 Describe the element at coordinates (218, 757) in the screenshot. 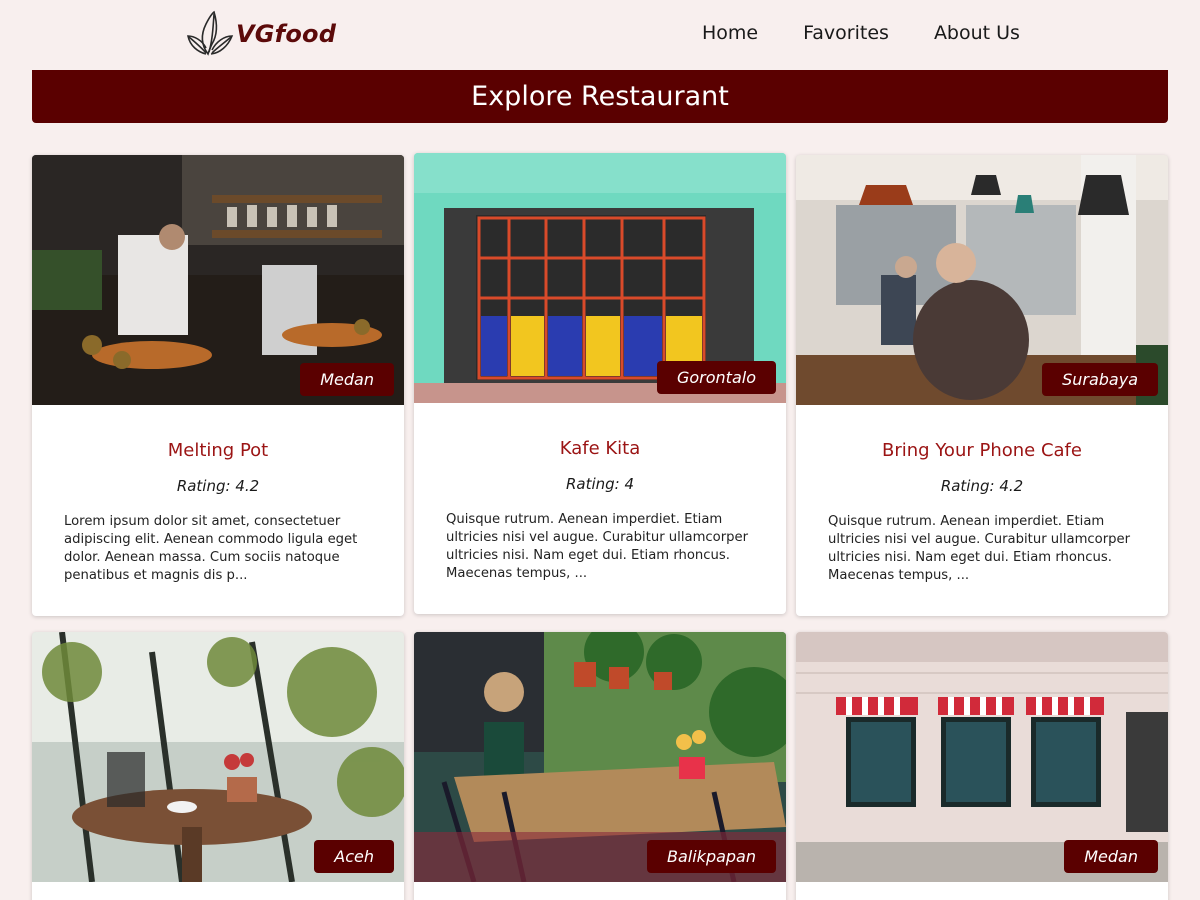

I see `restaurant-image: Aceh` at that location.